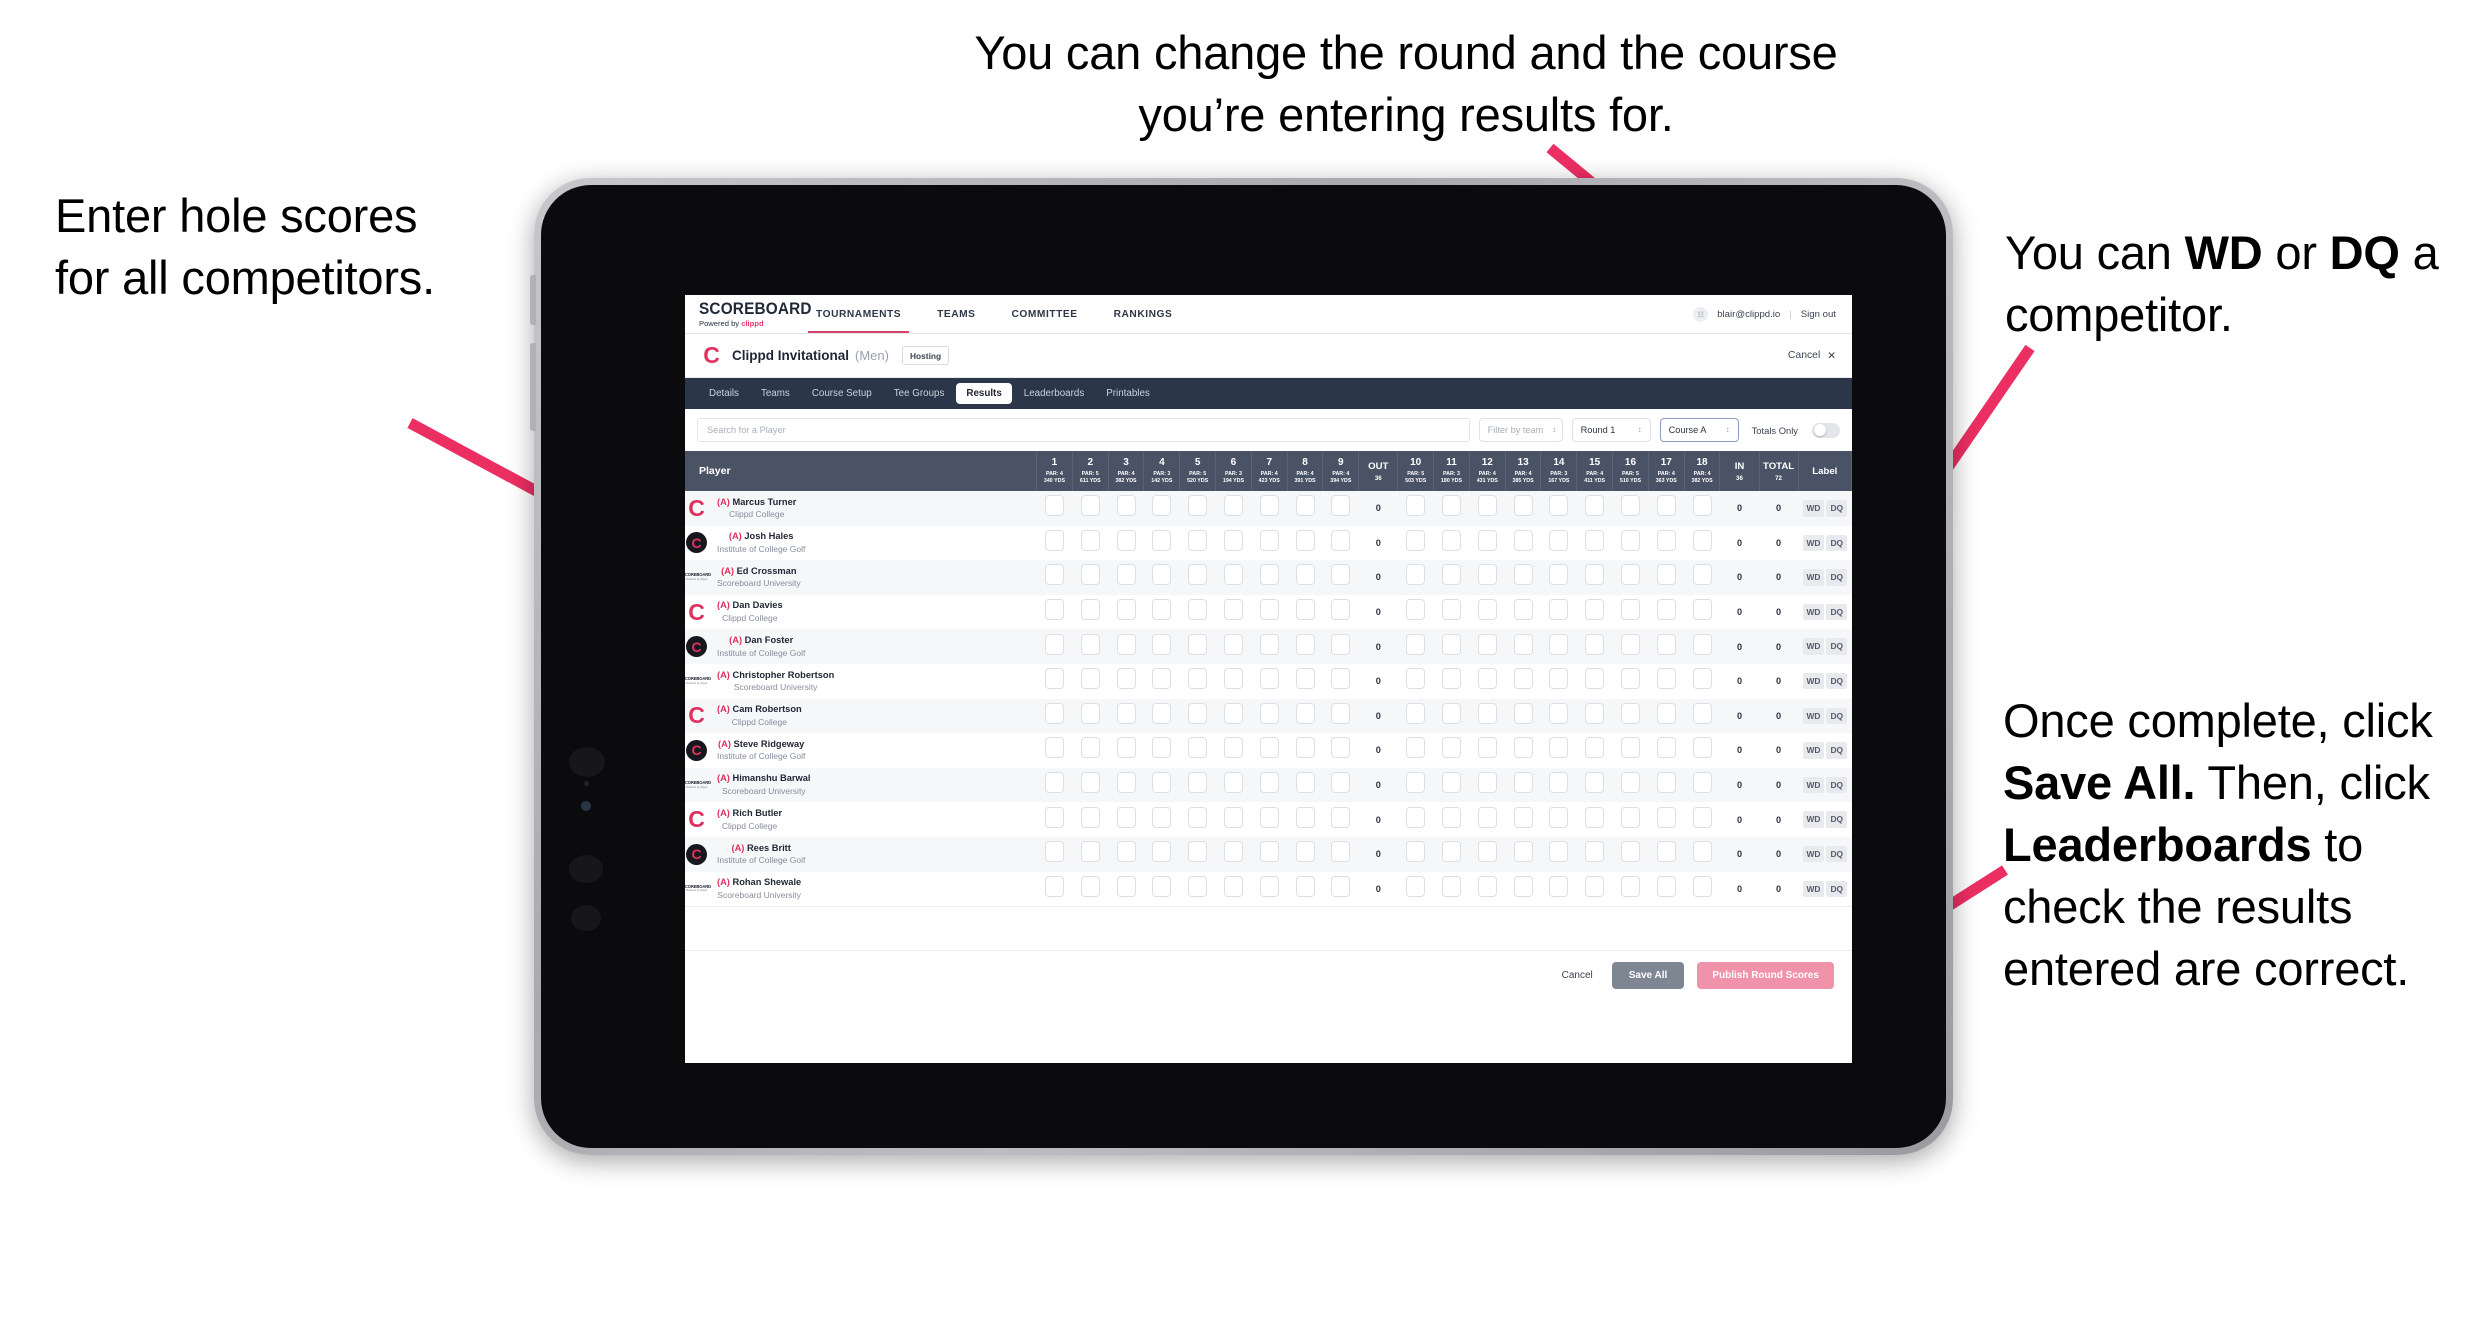 The width and height of the screenshot is (2489, 1339). Describe the element at coordinates (1826, 430) in the screenshot. I see `totals-only-toggle` at that location.